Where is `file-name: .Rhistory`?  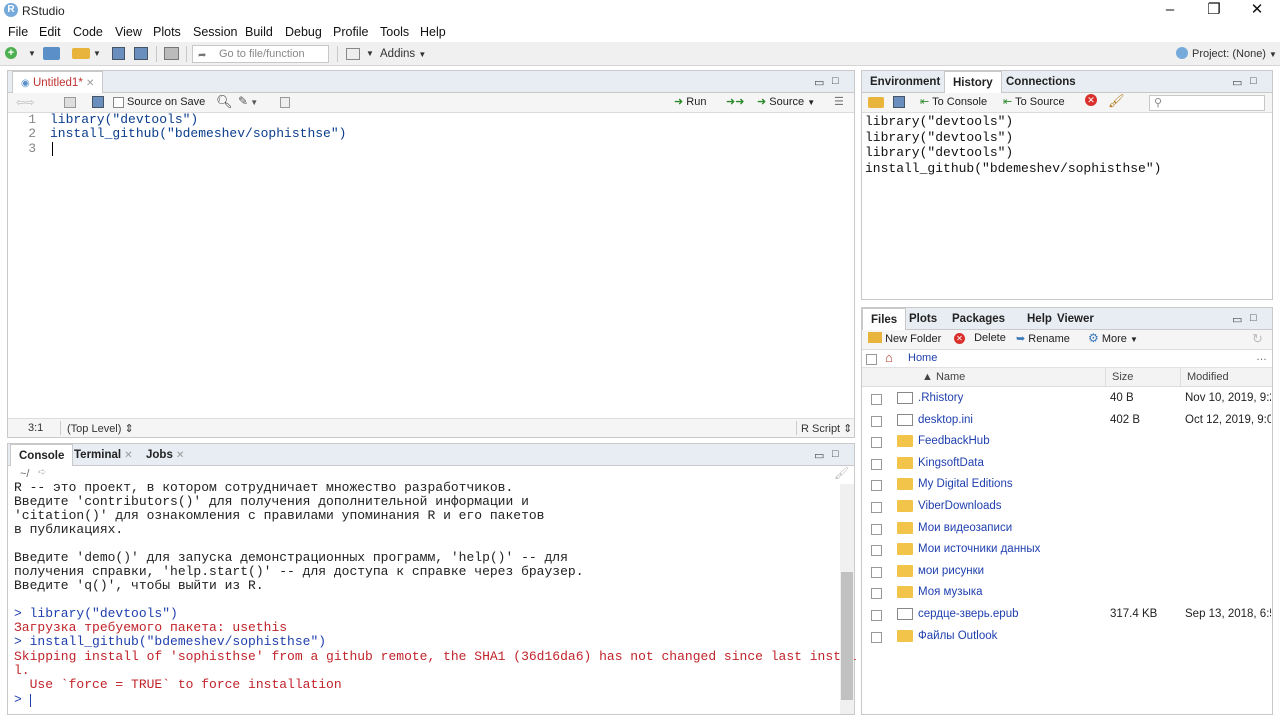 file-name: .Rhistory is located at coordinates (940, 398).